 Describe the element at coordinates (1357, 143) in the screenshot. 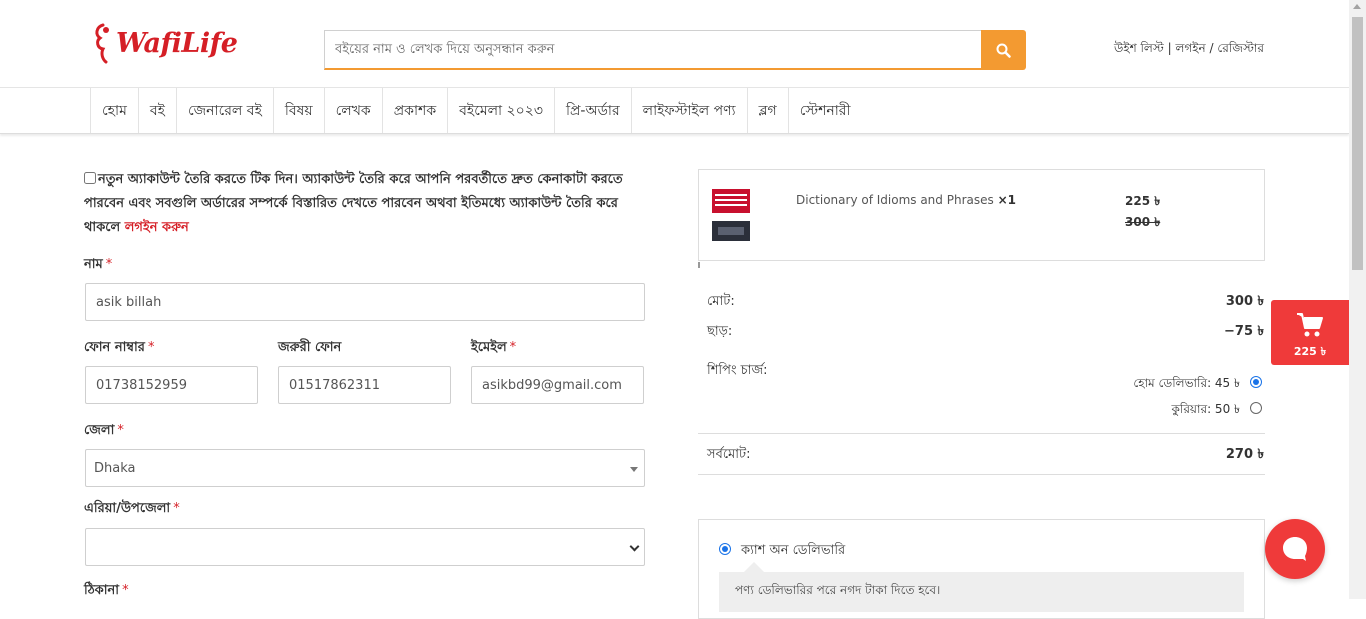

I see `scroll-thumb` at that location.